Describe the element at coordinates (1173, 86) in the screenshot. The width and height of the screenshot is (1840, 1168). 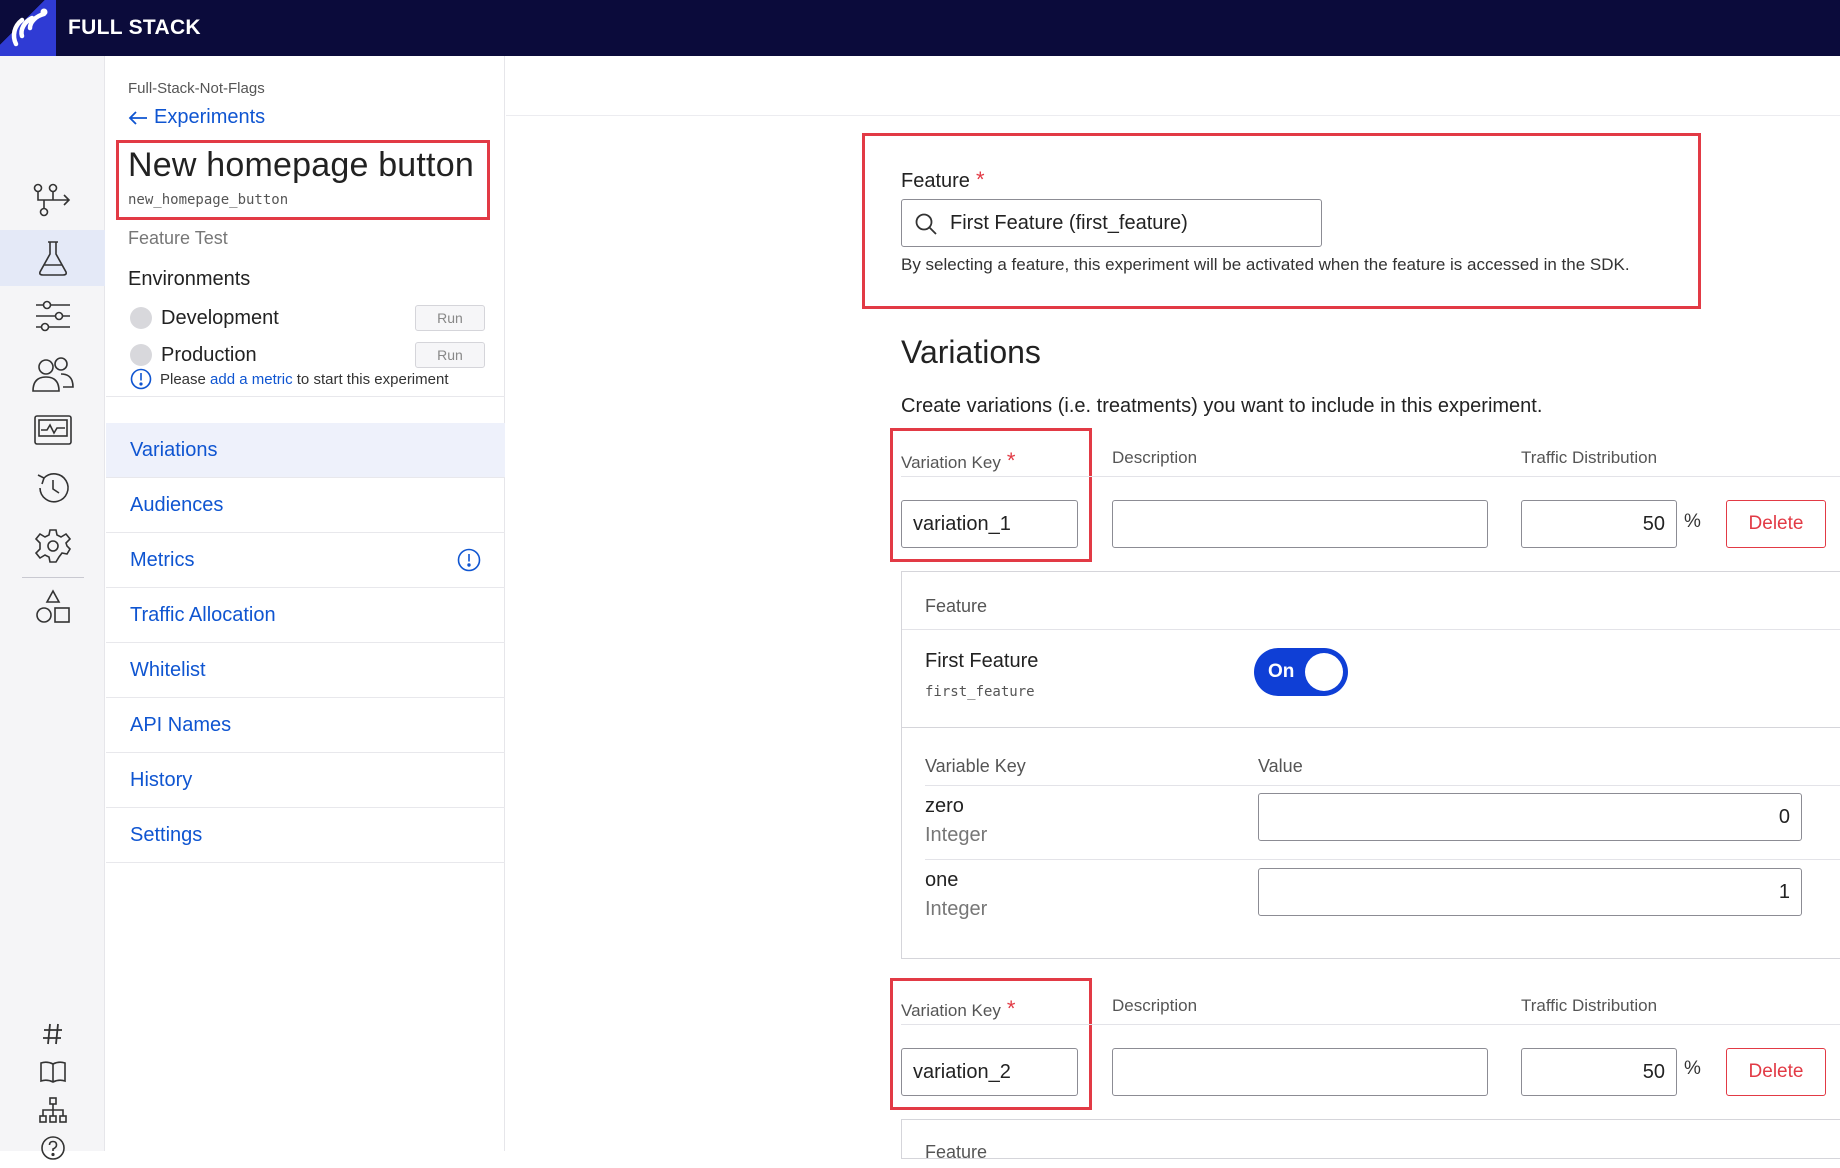
I see `main-header` at that location.